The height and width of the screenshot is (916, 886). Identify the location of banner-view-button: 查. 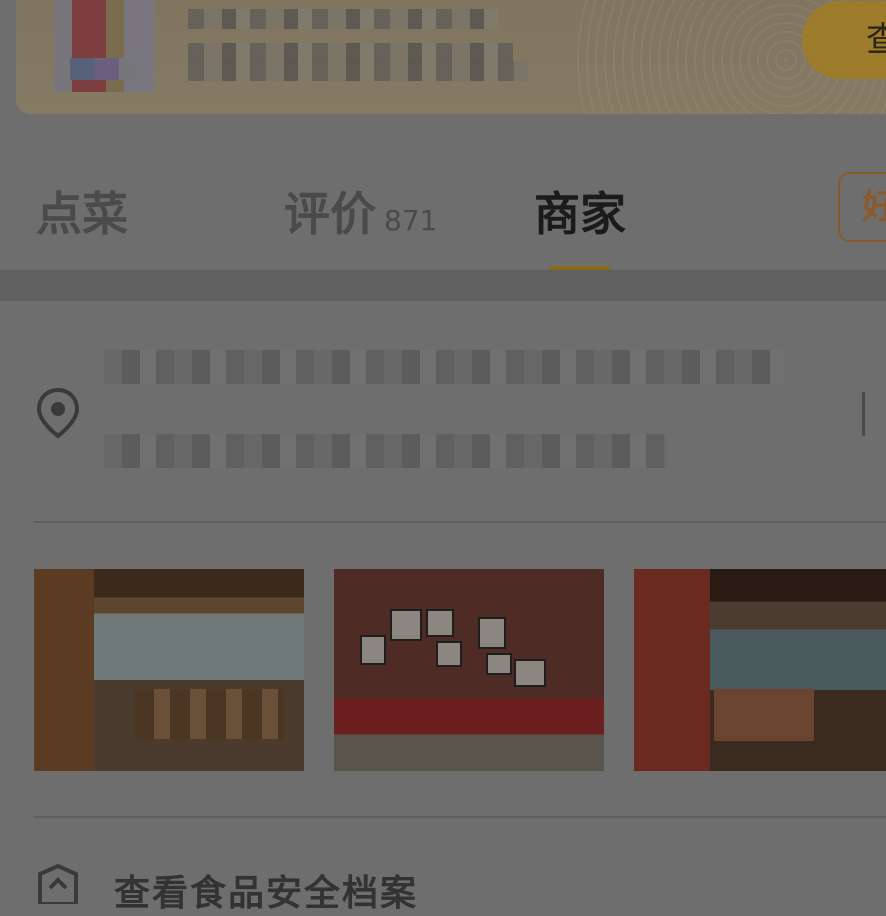
(844, 40).